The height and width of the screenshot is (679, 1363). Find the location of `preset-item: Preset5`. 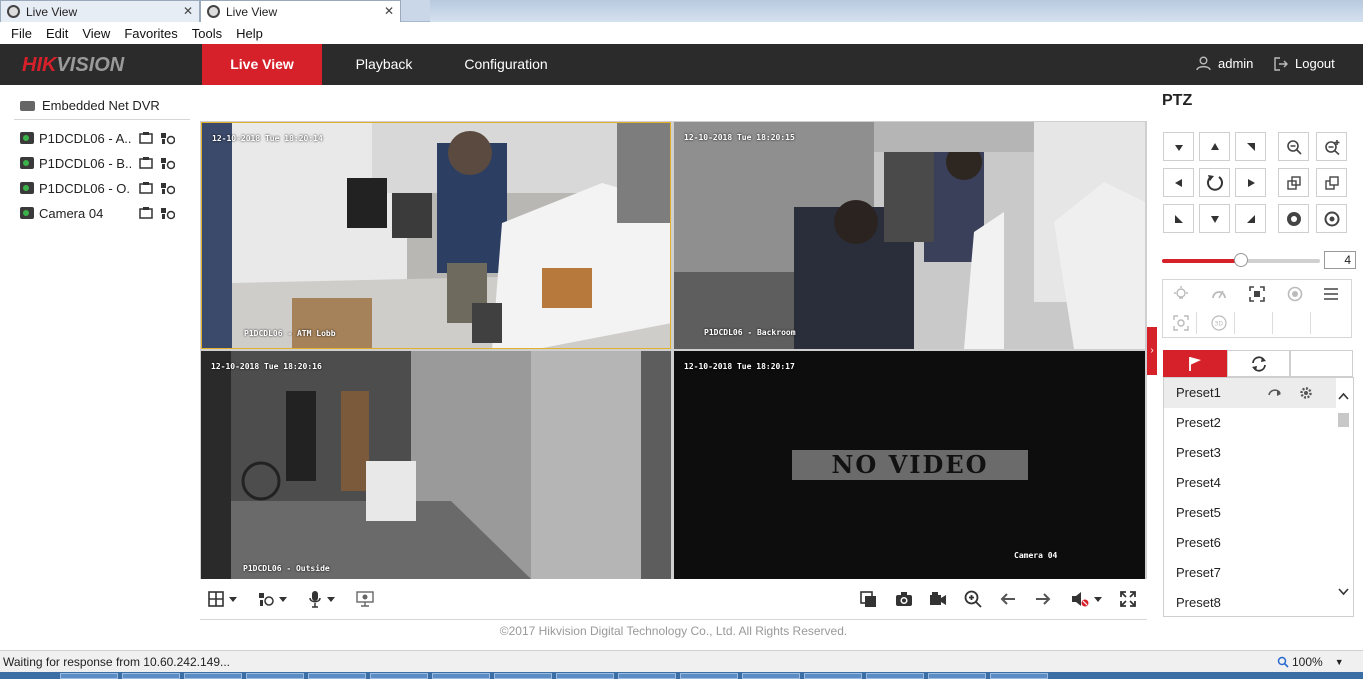

preset-item: Preset5 is located at coordinates (1250, 513).